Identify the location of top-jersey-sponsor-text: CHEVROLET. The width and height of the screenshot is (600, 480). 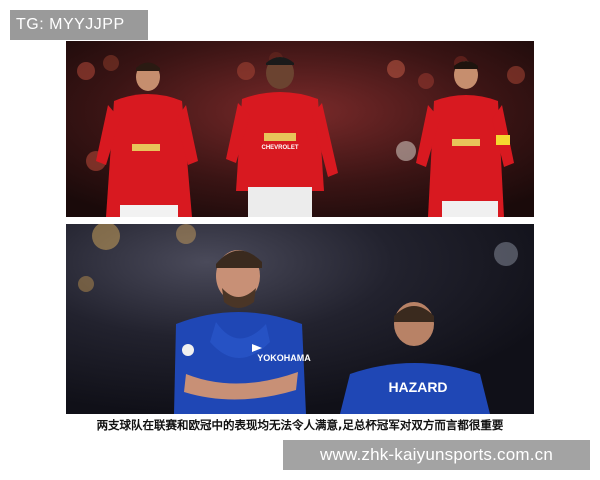
(279, 148).